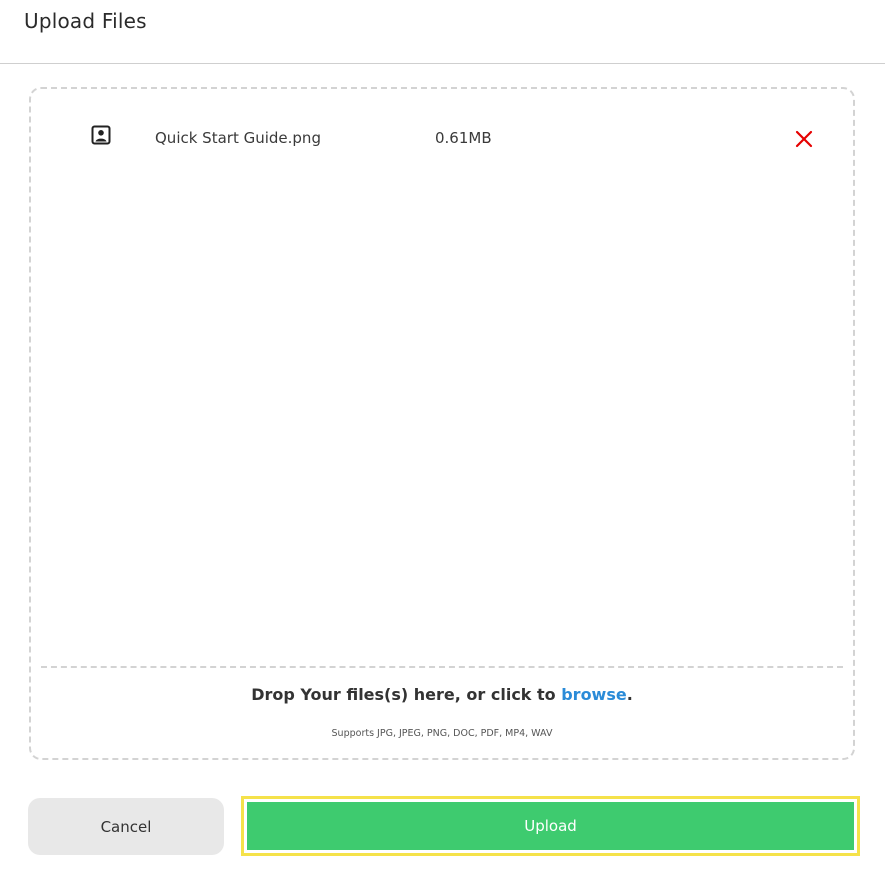 This screenshot has width=885, height=878. I want to click on file-name: Quick Start Guide.png, so click(238, 138).